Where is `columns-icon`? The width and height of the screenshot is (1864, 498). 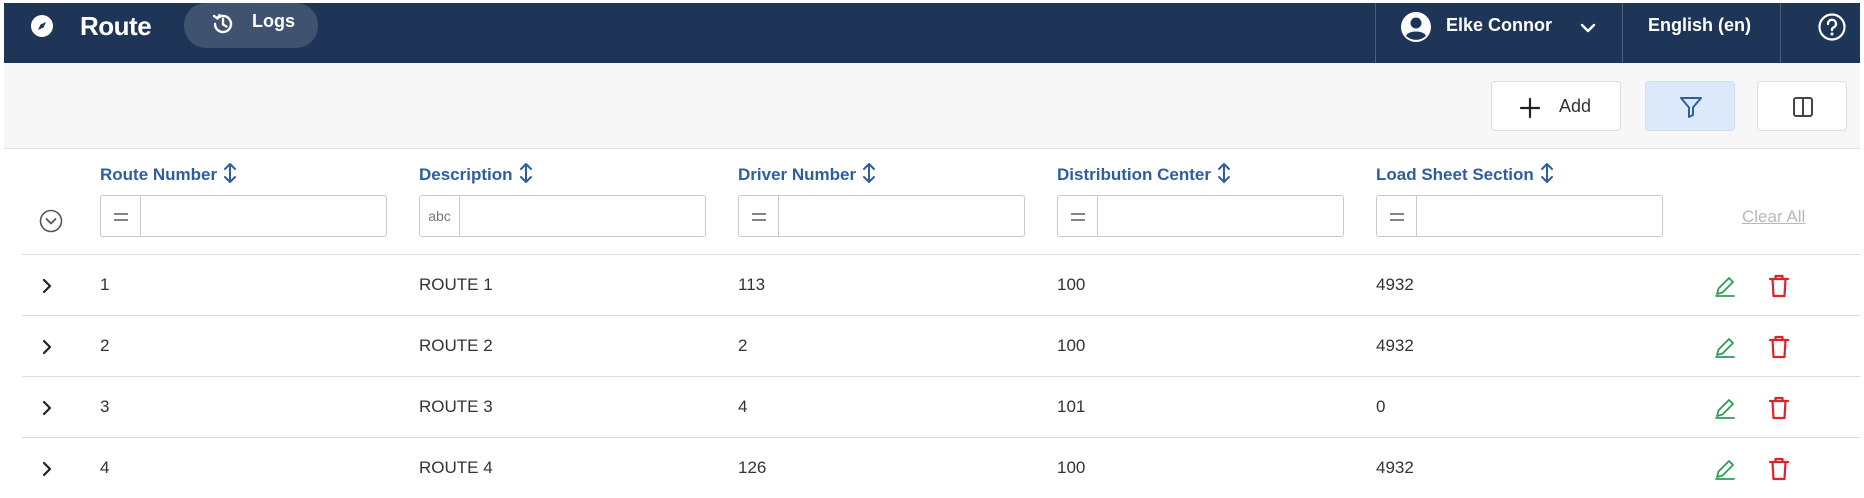 columns-icon is located at coordinates (1803, 107).